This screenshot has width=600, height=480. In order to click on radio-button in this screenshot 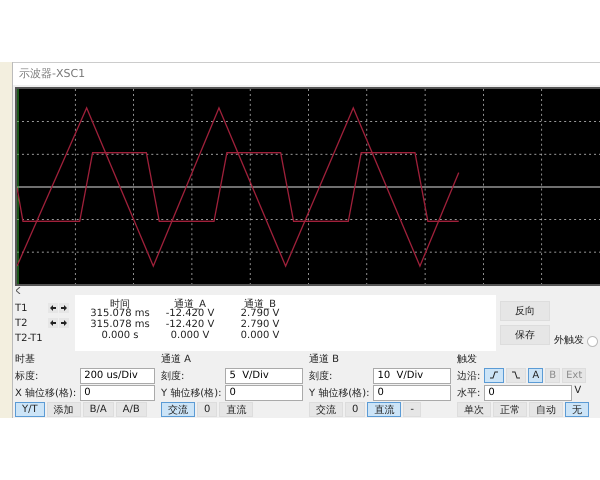, I will do `click(592, 341)`.